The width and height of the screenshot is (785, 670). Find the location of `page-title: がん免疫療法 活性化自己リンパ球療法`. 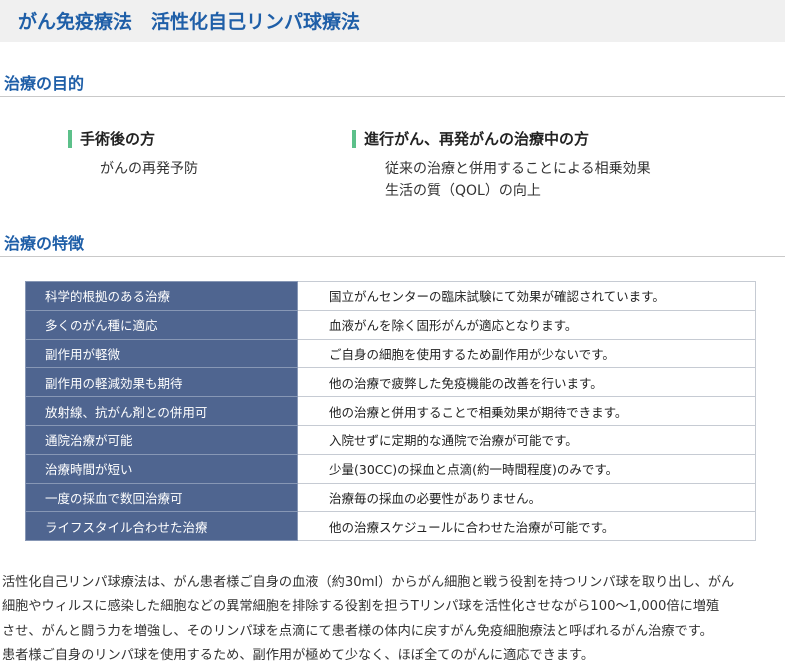

page-title: がん免疫療法 活性化自己リンパ球療法 is located at coordinates (189, 22).